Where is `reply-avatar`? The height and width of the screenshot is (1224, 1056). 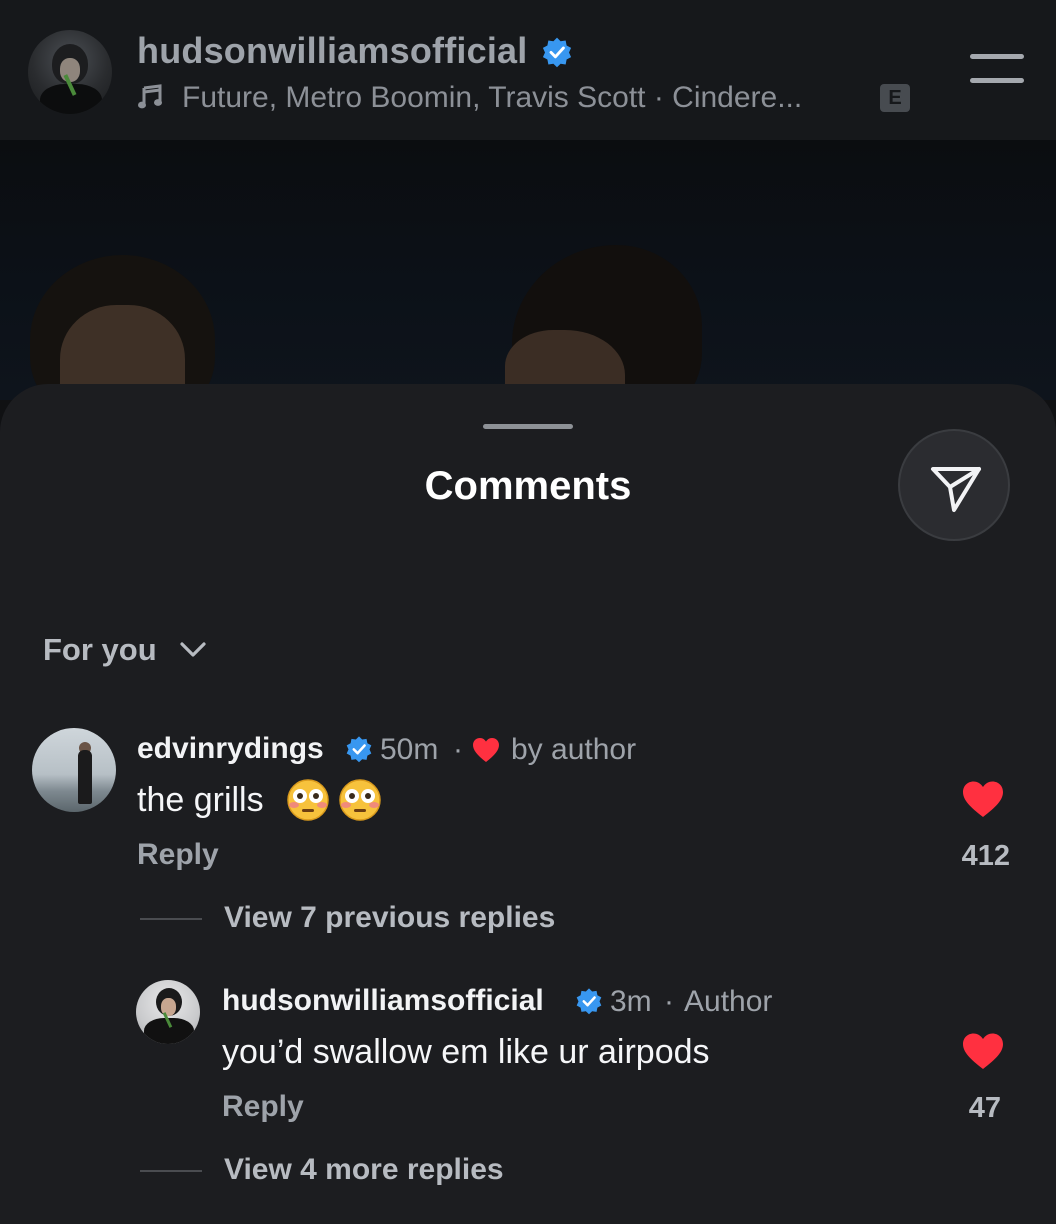 reply-avatar is located at coordinates (168, 1012).